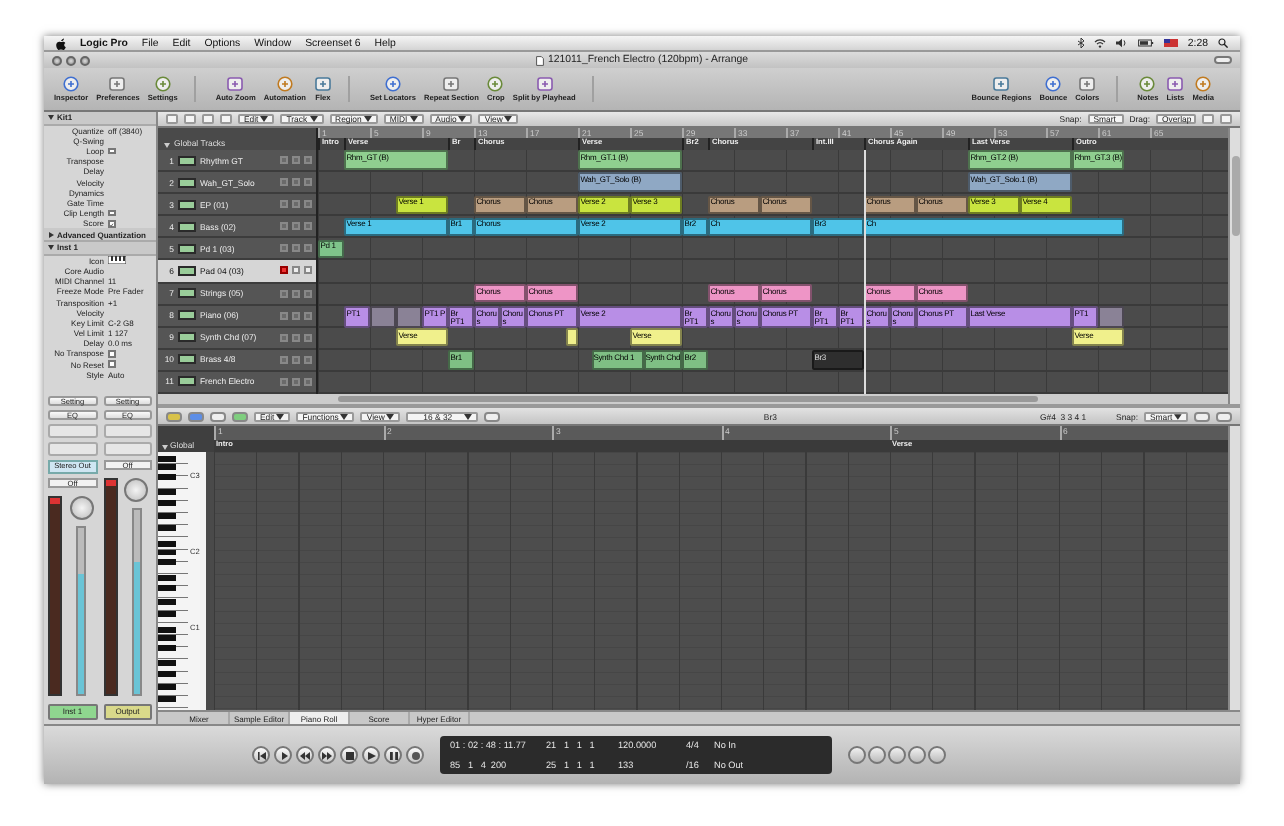  I want to click on record-enable-button, so click(284, 270).